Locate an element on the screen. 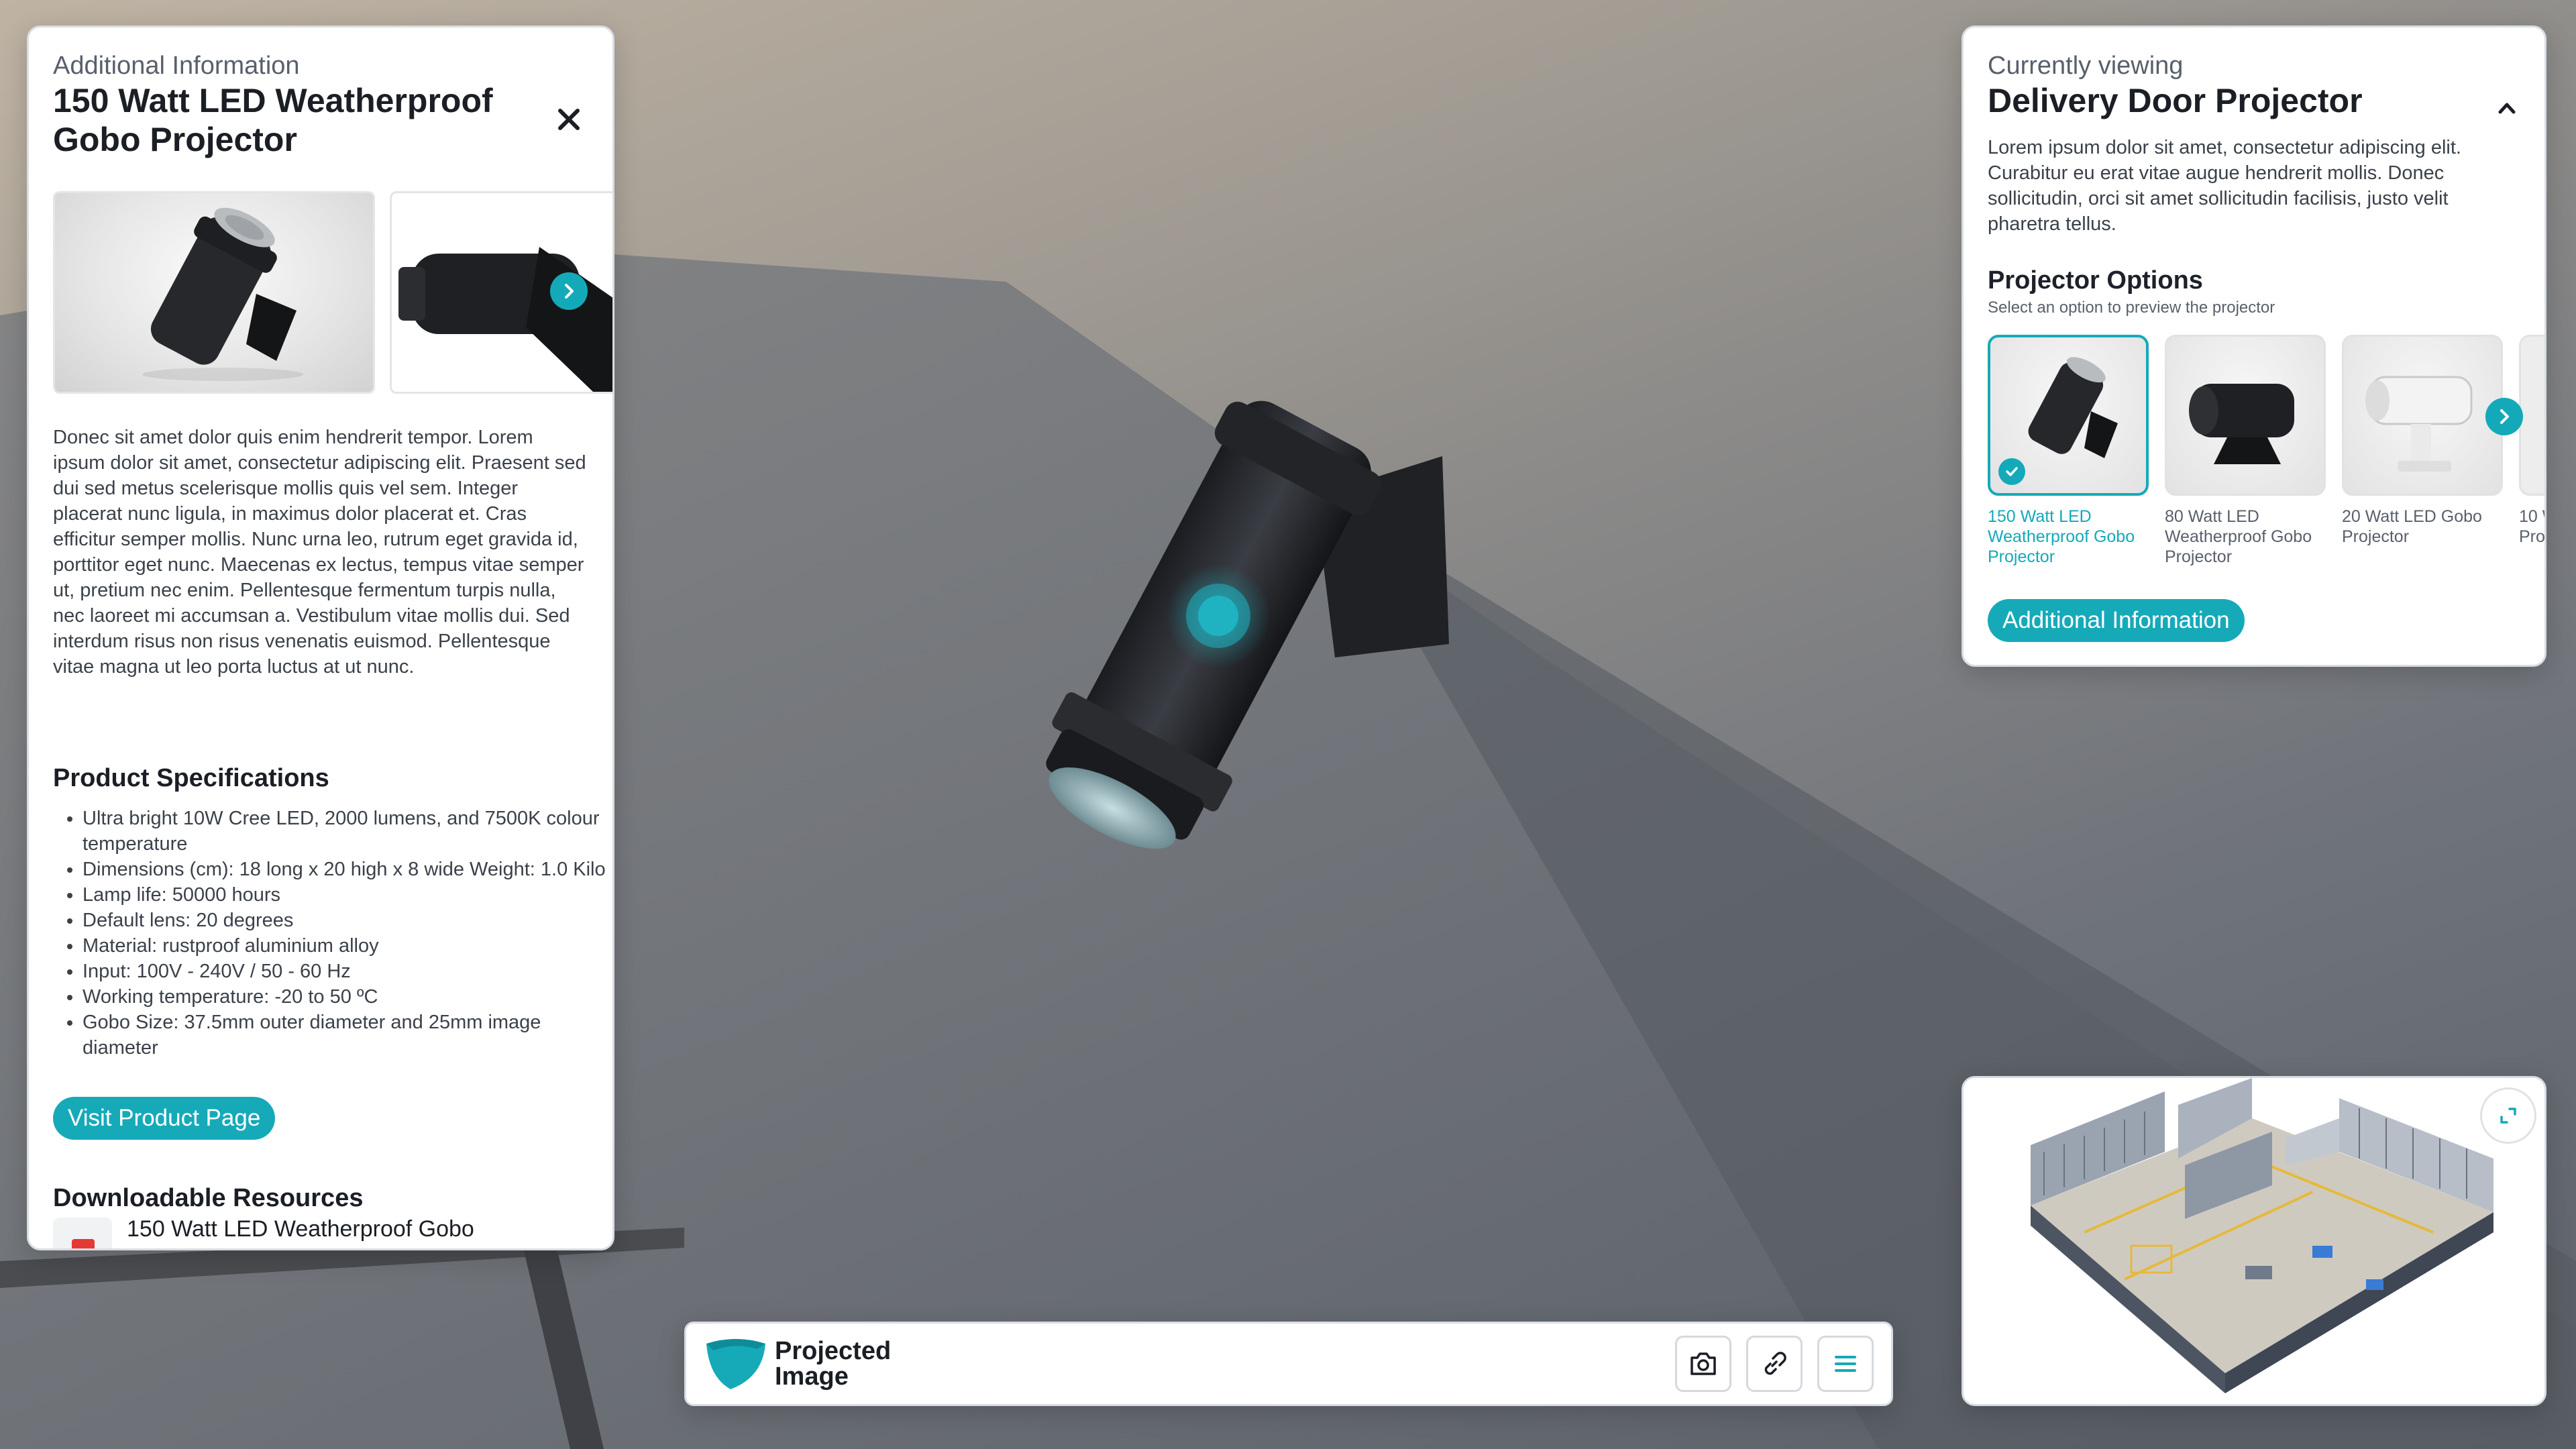 The width and height of the screenshot is (2576, 1449). bottom-toolbar: Projected Image is located at coordinates (1288, 1364).